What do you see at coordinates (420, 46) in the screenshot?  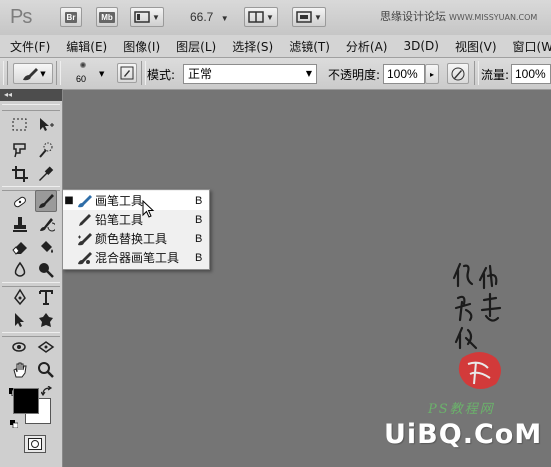 I see `menu-3d: 3D(D)` at bounding box center [420, 46].